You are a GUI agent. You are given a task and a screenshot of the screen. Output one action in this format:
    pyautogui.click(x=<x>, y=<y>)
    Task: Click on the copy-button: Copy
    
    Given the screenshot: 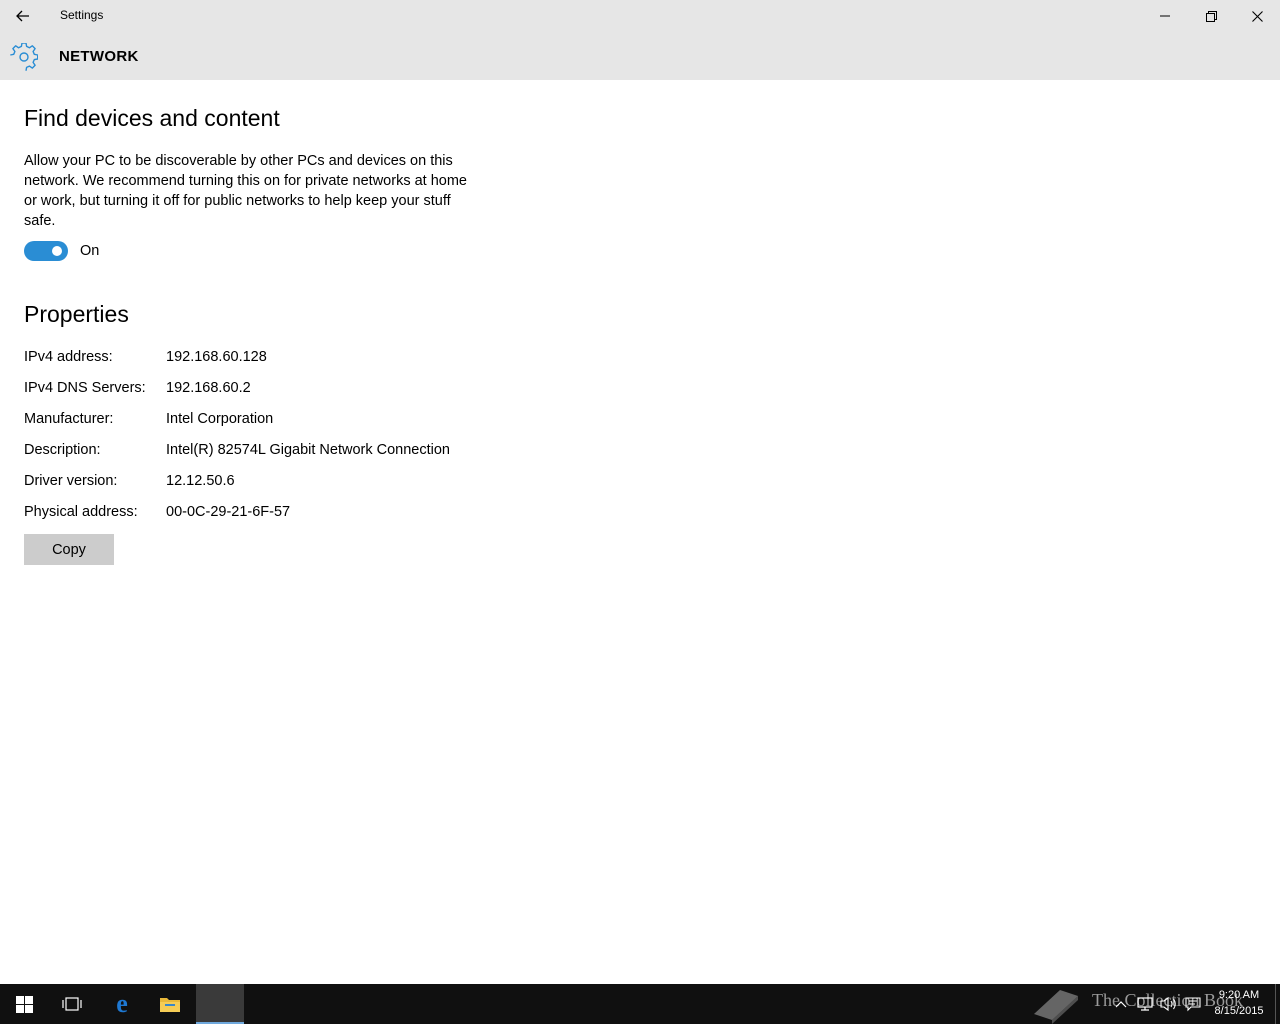 What is the action you would take?
    pyautogui.click(x=69, y=549)
    